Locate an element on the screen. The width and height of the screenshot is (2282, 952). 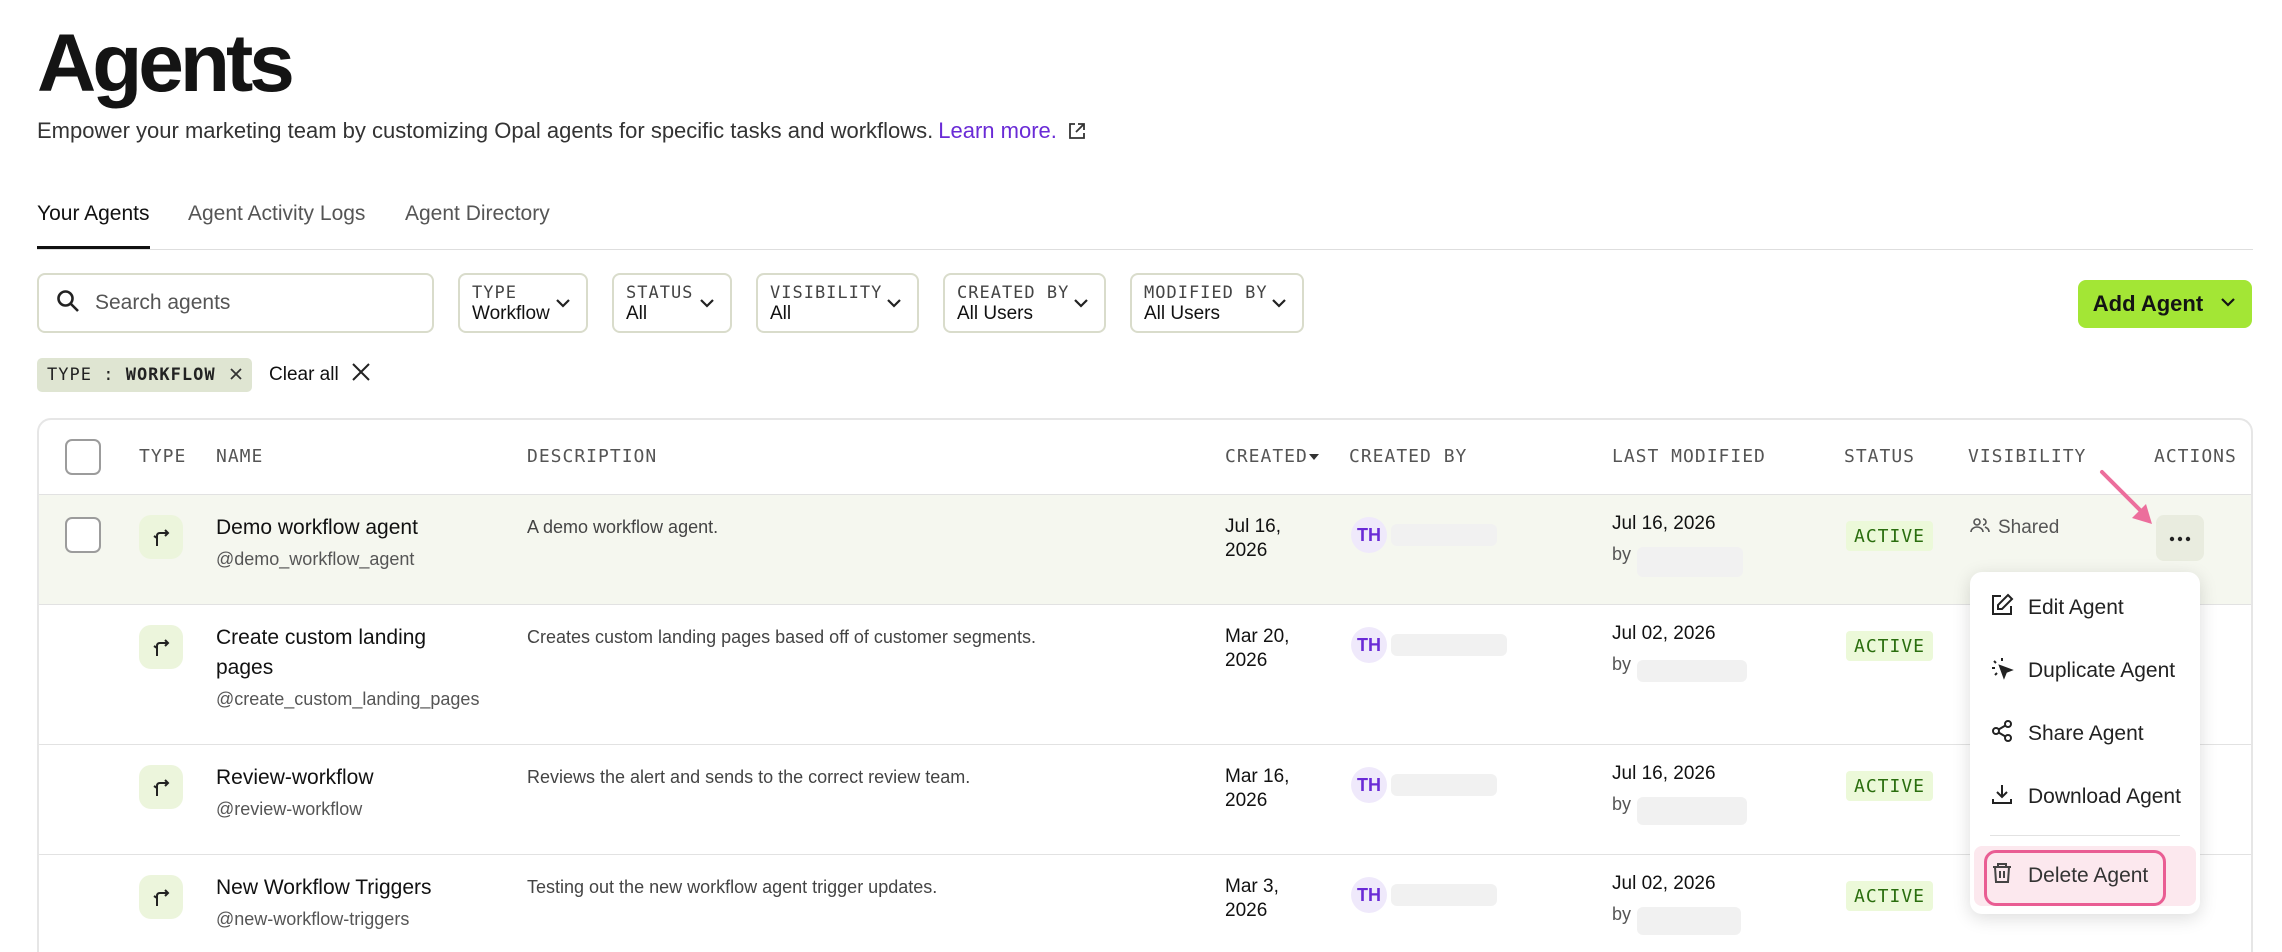
agent-name: Create custom landing pages is located at coordinates (341, 653).